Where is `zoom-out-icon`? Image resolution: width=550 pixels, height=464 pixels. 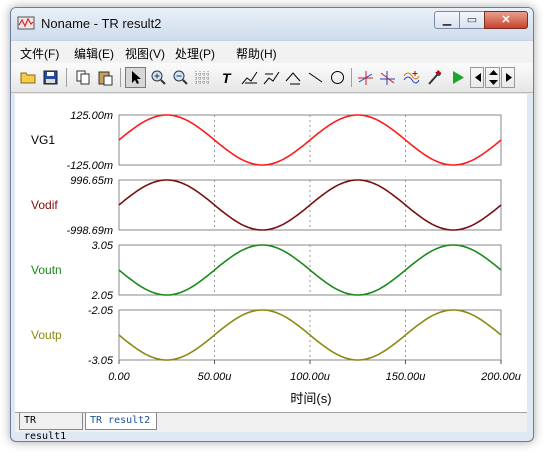 zoom-out-icon is located at coordinates (180, 77).